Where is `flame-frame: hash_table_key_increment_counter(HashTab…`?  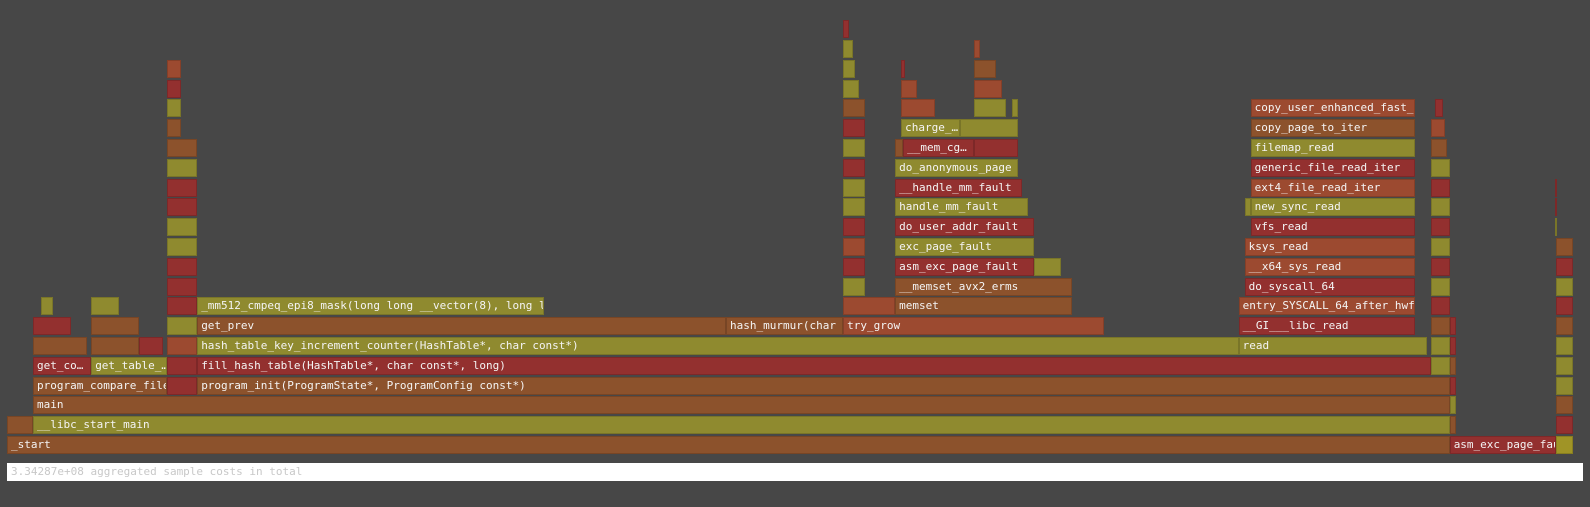
flame-frame: hash_table_key_increment_counter(HashTab… is located at coordinates (718, 346).